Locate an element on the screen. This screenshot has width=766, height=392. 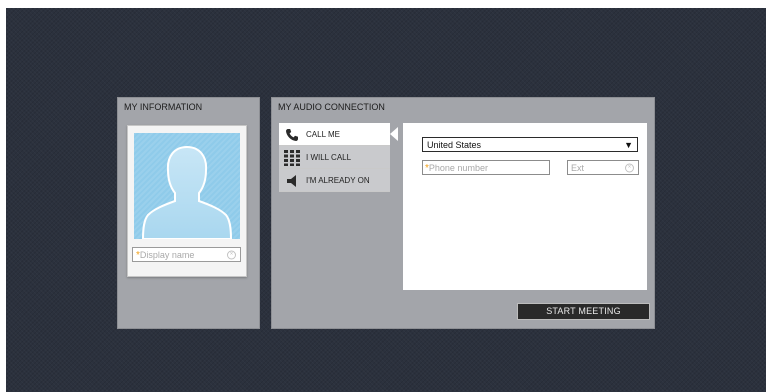
profile-card: *Display name × is located at coordinates (187, 201).